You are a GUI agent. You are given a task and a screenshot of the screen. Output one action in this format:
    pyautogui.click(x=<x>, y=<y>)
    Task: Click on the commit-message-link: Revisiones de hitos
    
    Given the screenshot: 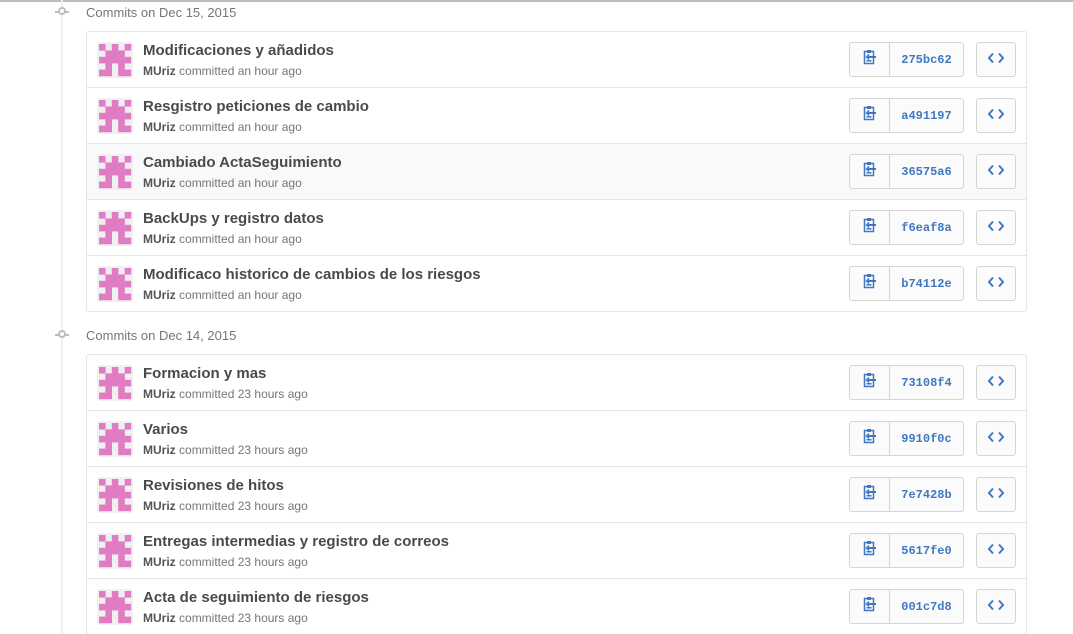 What is the action you would take?
    pyautogui.click(x=213, y=485)
    